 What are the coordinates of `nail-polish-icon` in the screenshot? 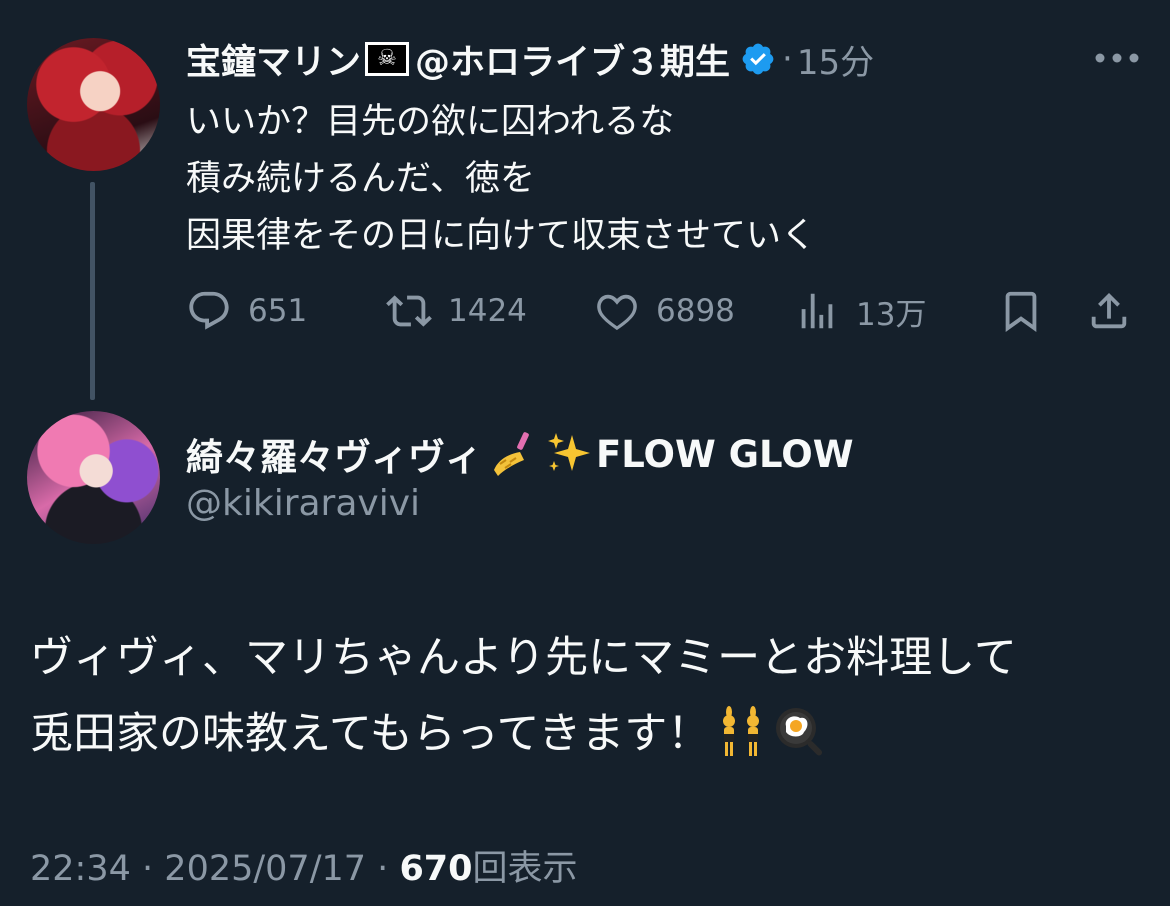 It's located at (511, 454).